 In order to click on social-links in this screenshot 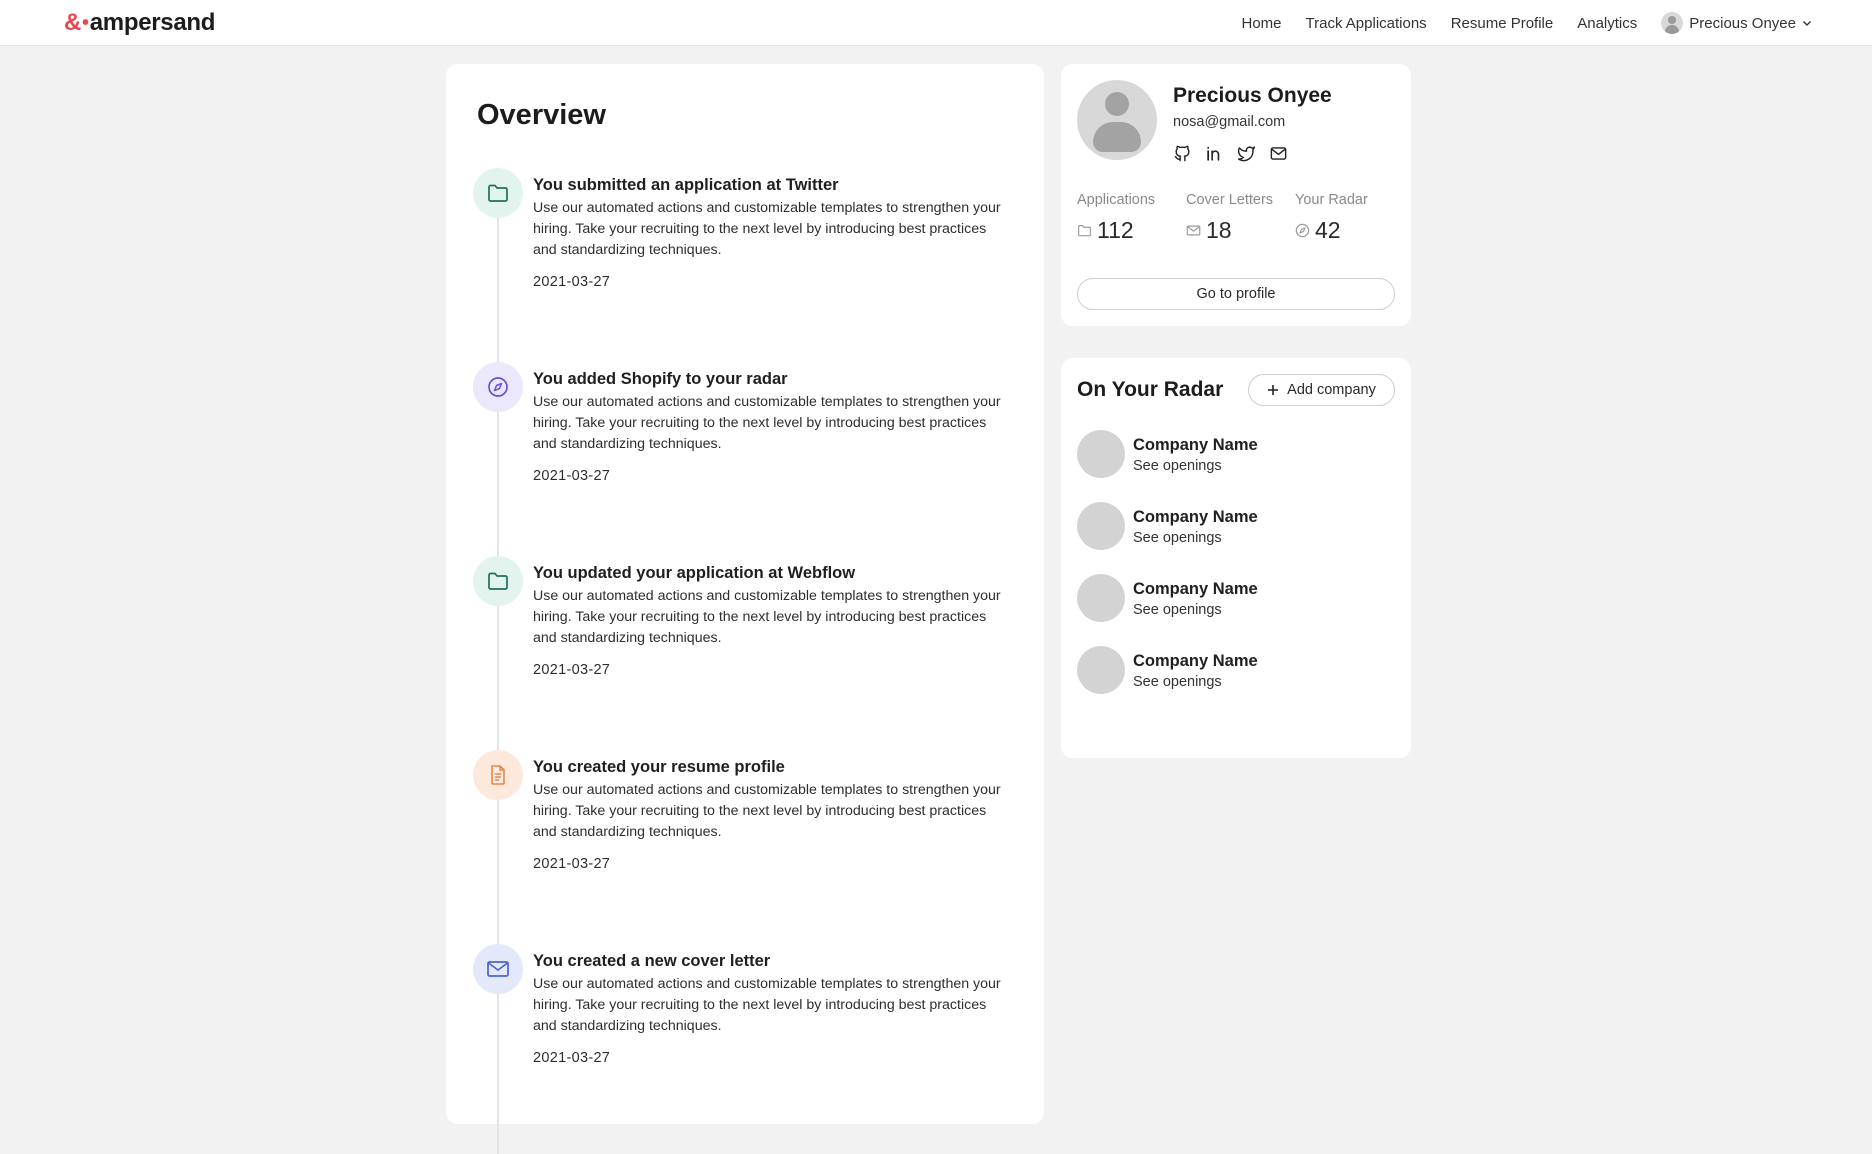, I will do `click(1230, 153)`.